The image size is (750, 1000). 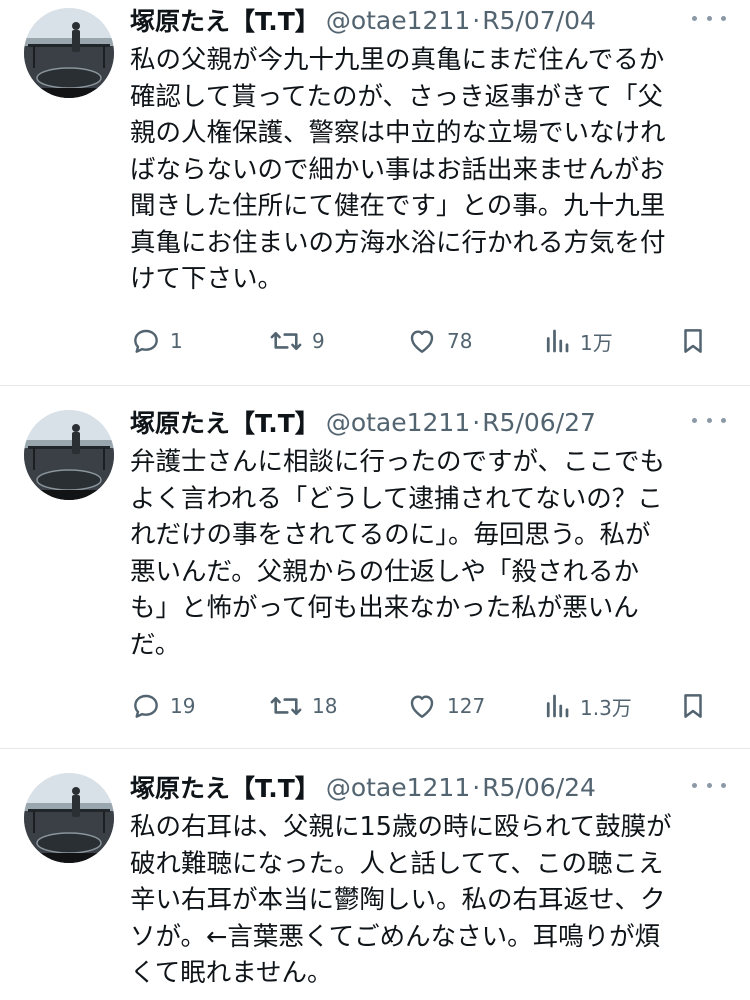 What do you see at coordinates (460, 341) in the screenshot?
I see `like-count: 78` at bounding box center [460, 341].